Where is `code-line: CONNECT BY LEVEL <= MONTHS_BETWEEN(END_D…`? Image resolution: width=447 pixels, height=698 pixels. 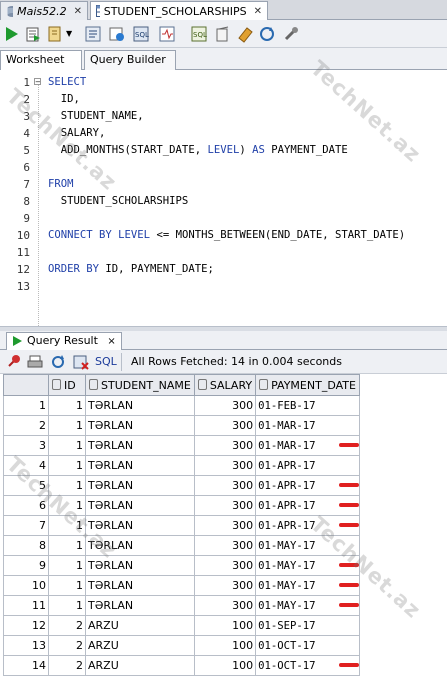
code-line: CONNECT BY LEVEL <= MONTHS_BETWEEN(END_D… is located at coordinates (226, 235).